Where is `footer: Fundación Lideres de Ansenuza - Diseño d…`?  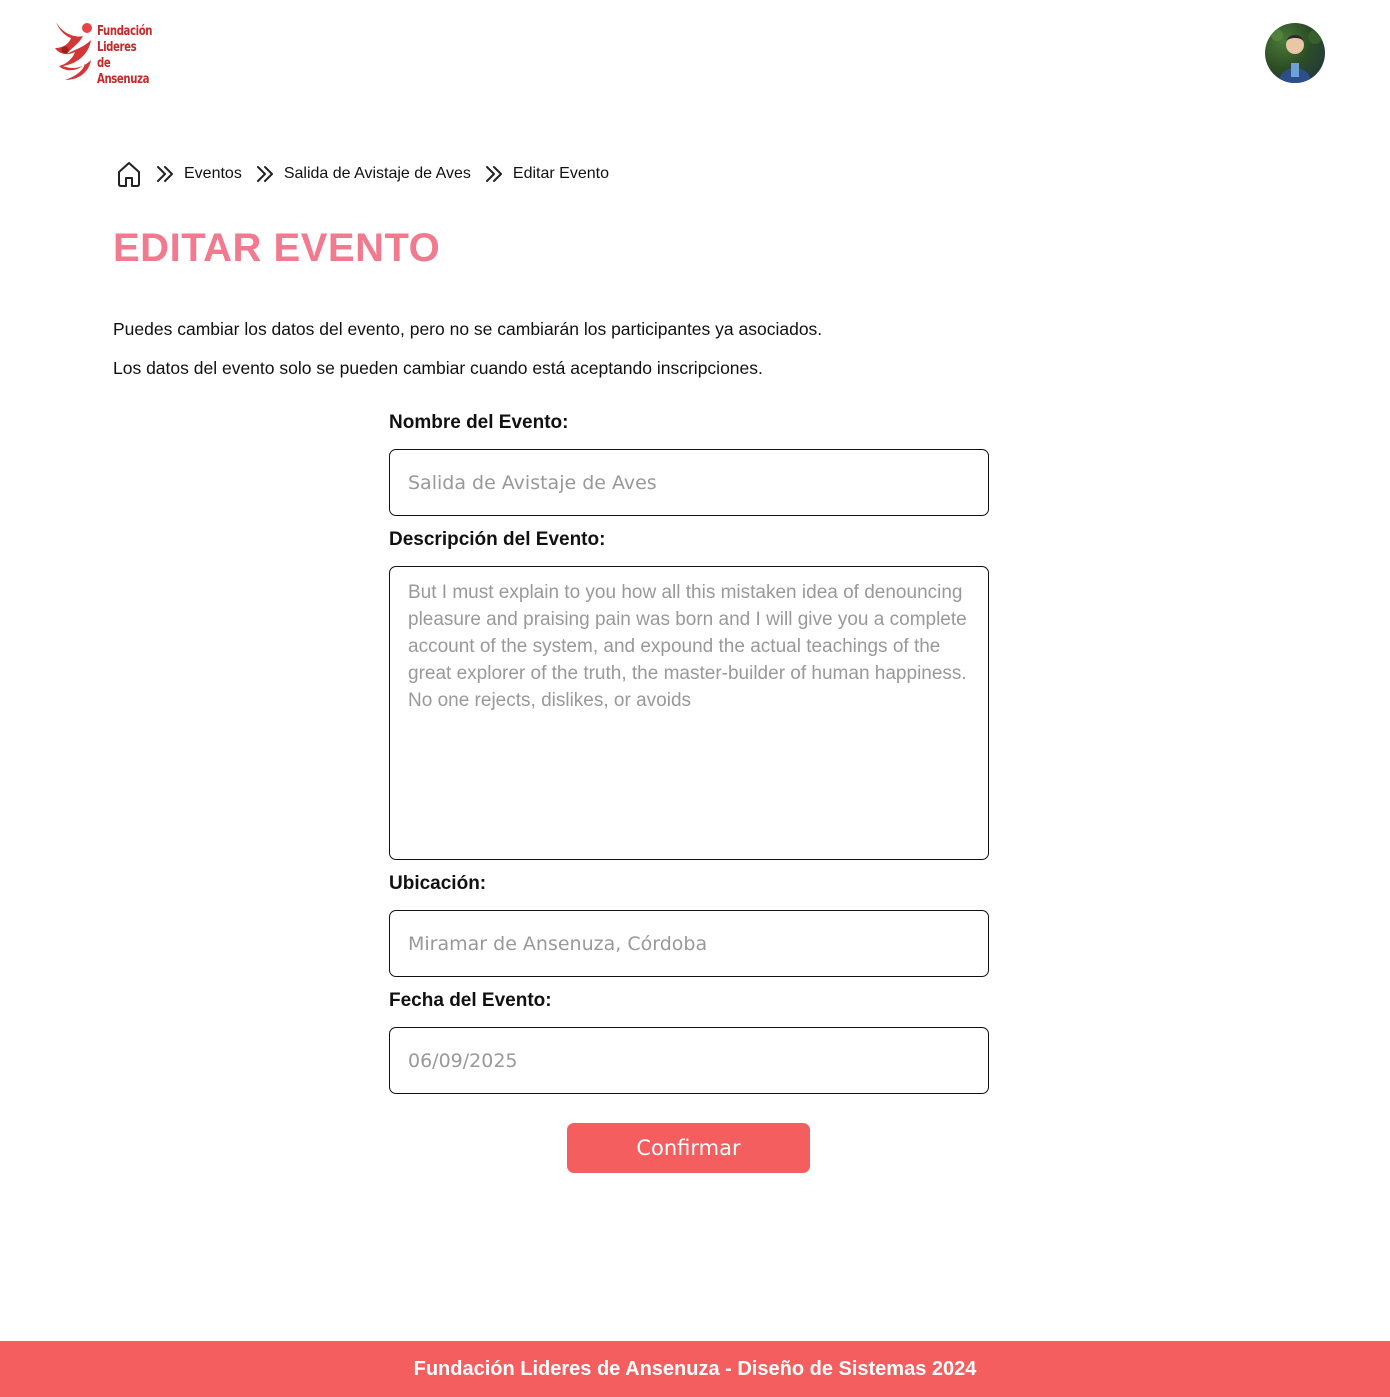 footer: Fundación Lideres de Ansenuza - Diseño d… is located at coordinates (695, 1369).